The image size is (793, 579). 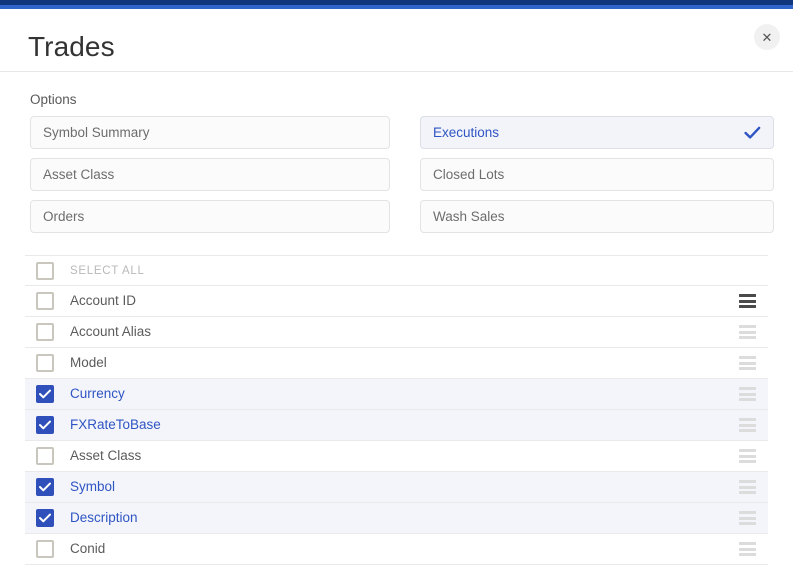 What do you see at coordinates (396, 456) in the screenshot?
I see `list-item-asset-class: Asset Class` at bounding box center [396, 456].